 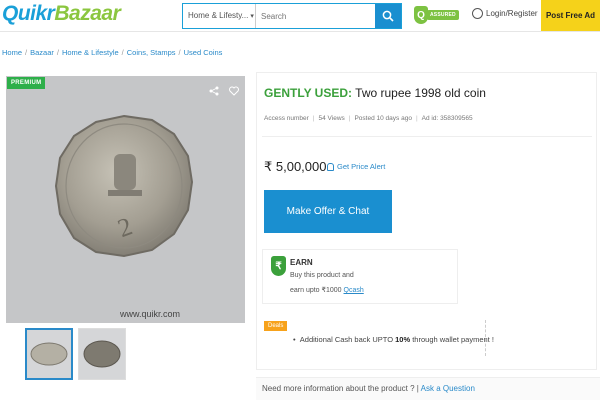 What do you see at coordinates (12, 52) in the screenshot?
I see `breadcrumb-item: Home` at bounding box center [12, 52].